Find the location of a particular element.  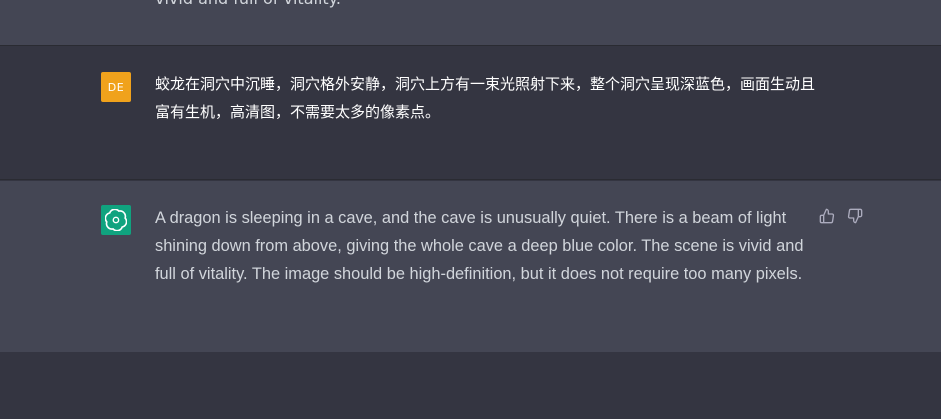

assistant-avatar is located at coordinates (116, 220).